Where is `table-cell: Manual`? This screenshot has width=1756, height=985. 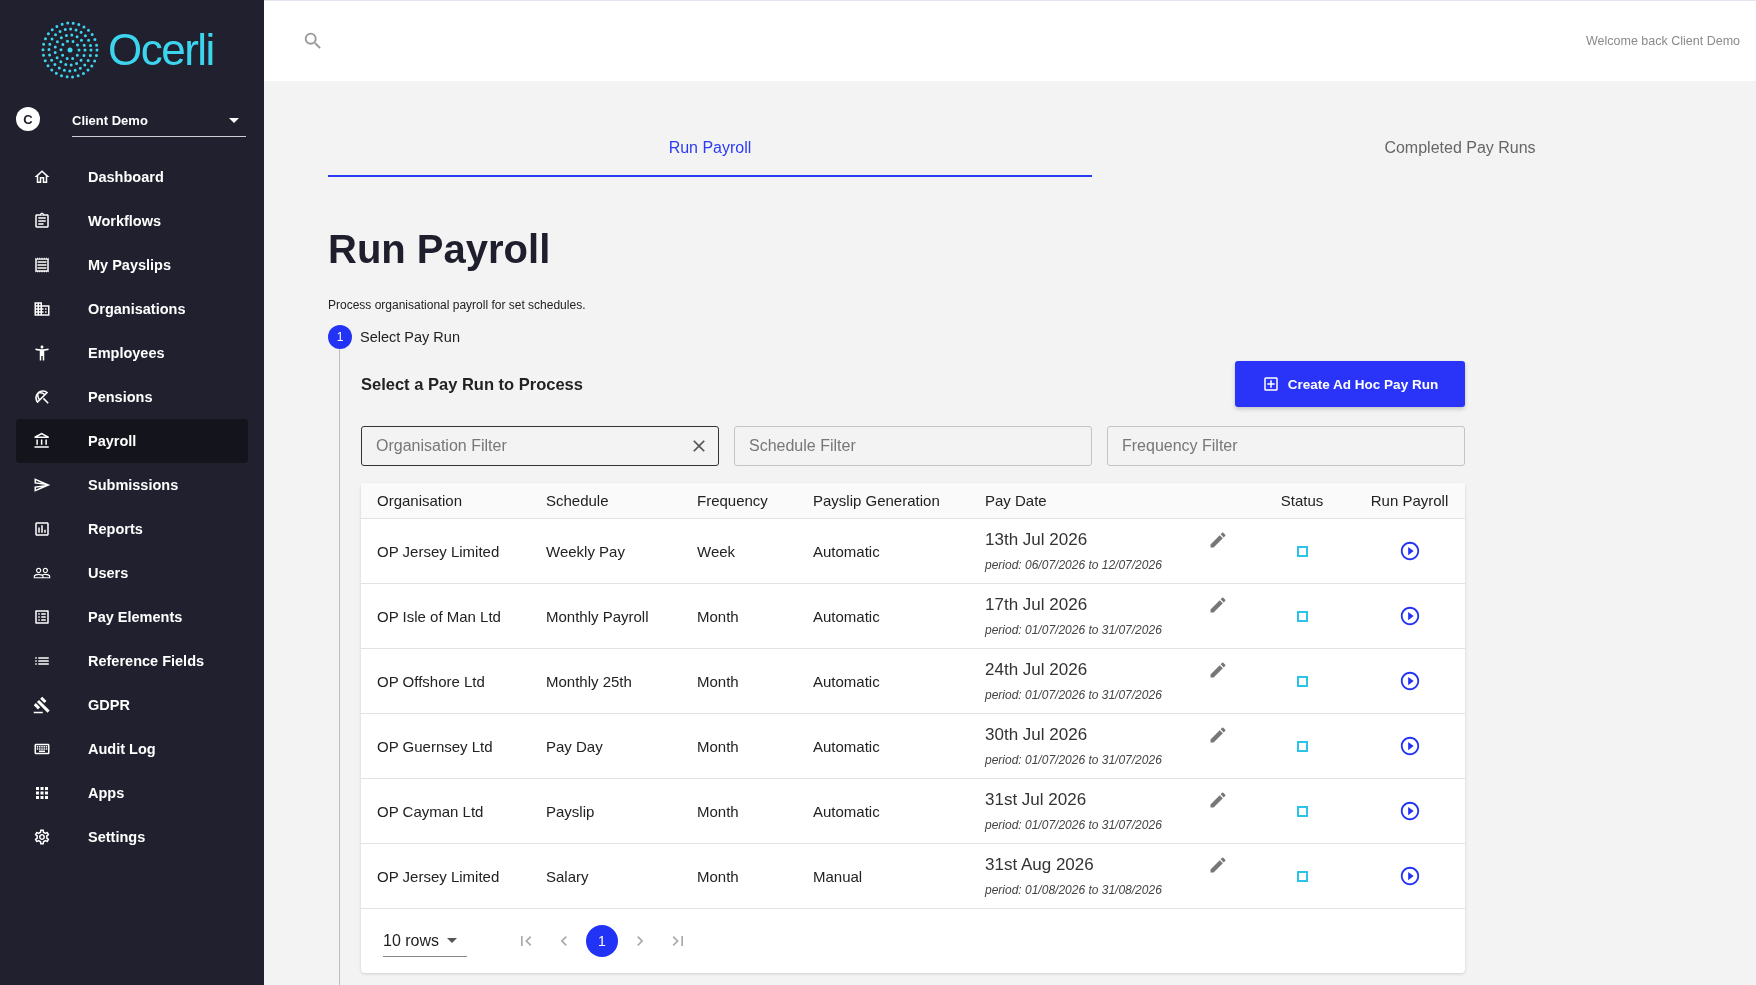
table-cell: Manual is located at coordinates (838, 876).